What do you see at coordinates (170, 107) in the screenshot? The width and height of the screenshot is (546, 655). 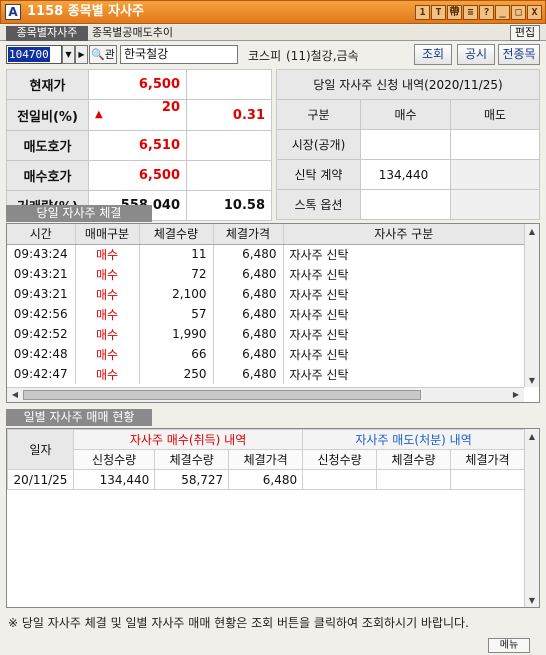 I see `price-change: 20` at bounding box center [170, 107].